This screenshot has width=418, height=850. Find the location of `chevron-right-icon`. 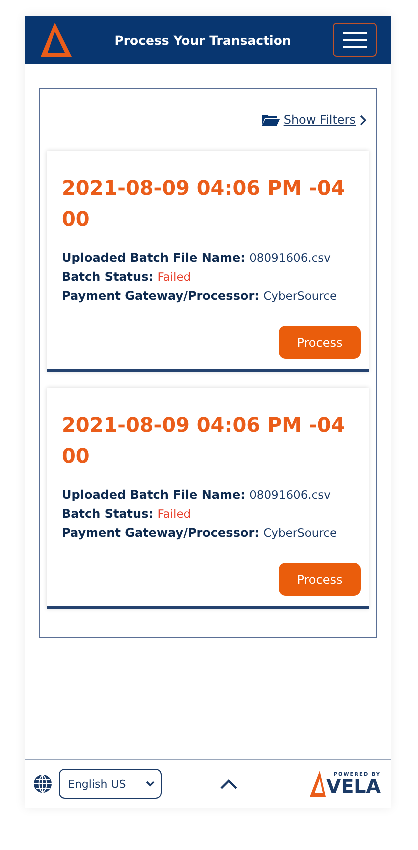

chevron-right-icon is located at coordinates (363, 120).